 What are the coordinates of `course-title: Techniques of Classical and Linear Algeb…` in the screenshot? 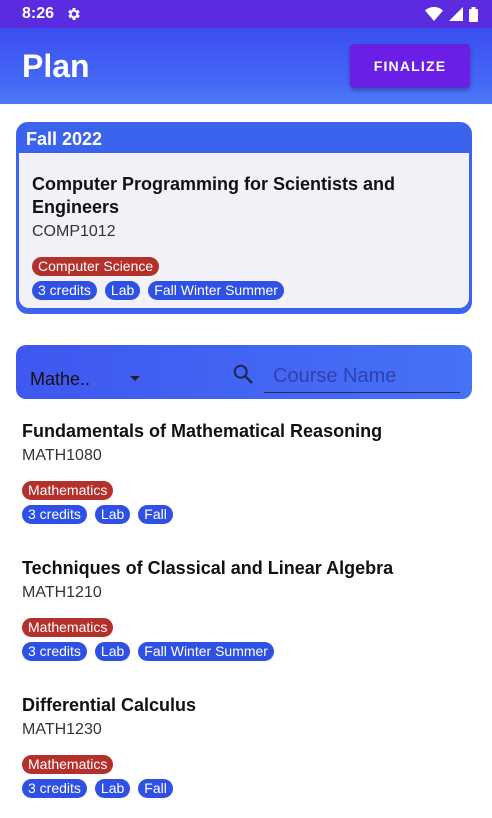 It's located at (208, 568).